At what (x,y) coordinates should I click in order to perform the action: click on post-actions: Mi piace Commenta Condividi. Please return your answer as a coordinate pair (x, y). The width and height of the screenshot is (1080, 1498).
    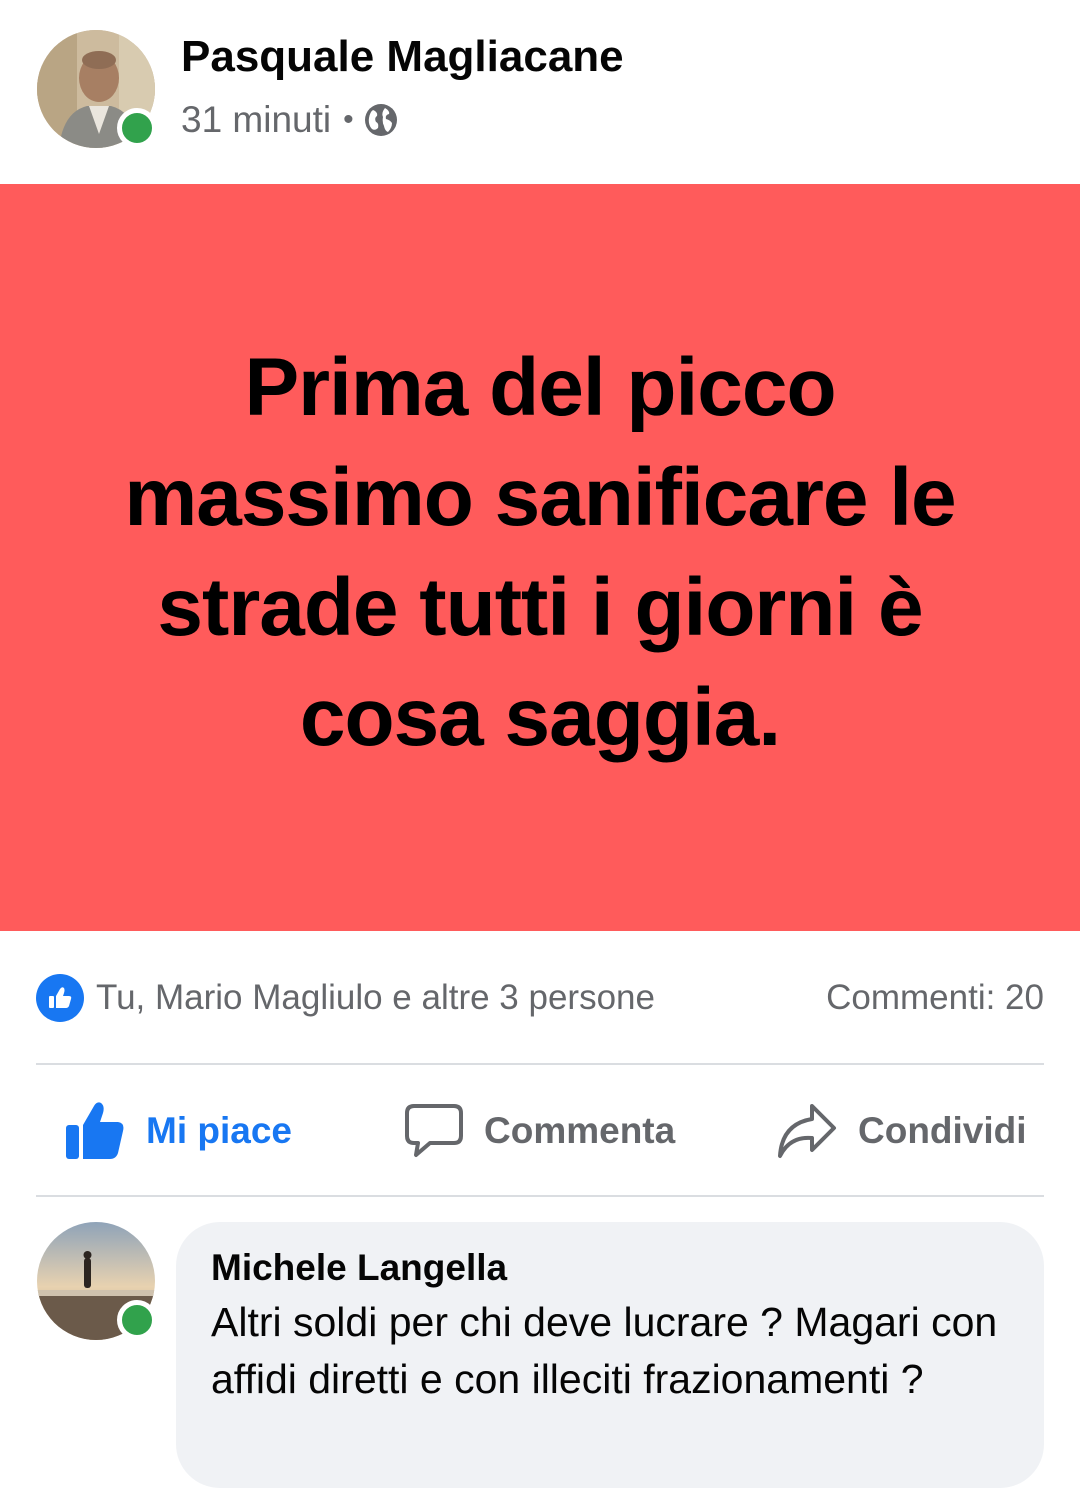
    Looking at the image, I should click on (540, 1131).